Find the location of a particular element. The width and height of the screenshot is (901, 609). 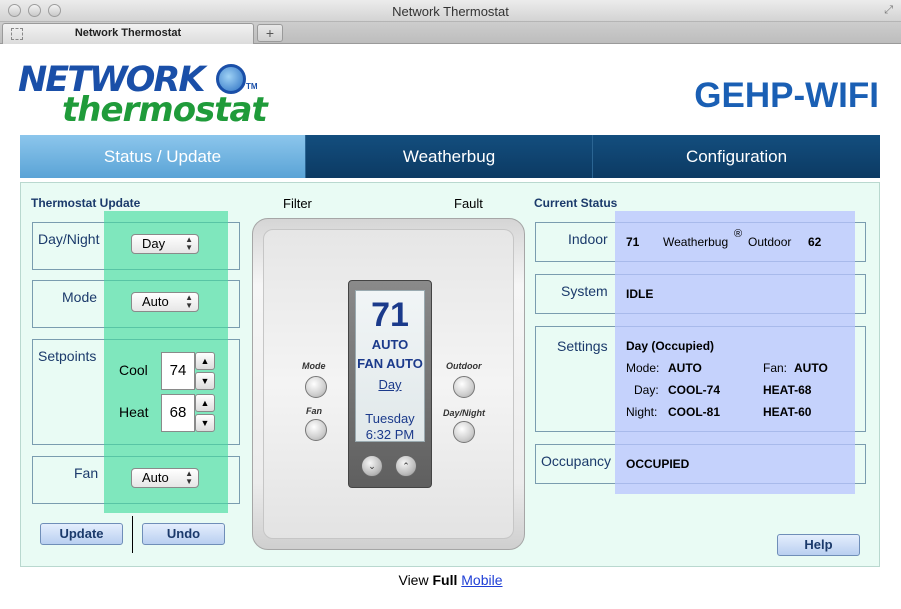

settings-label: Settings is located at coordinates (582, 346).